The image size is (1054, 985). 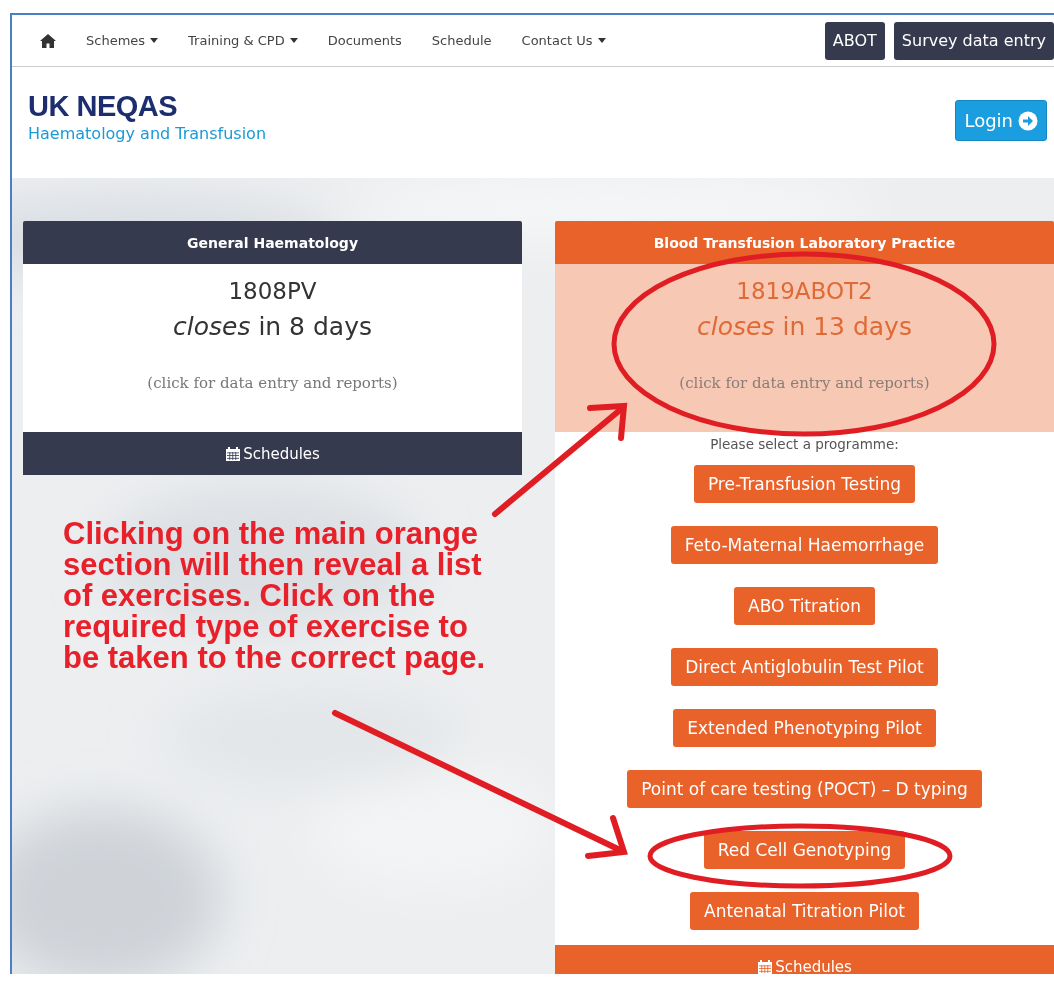 I want to click on programme-button: Red Cell Genotyping, so click(x=804, y=850).